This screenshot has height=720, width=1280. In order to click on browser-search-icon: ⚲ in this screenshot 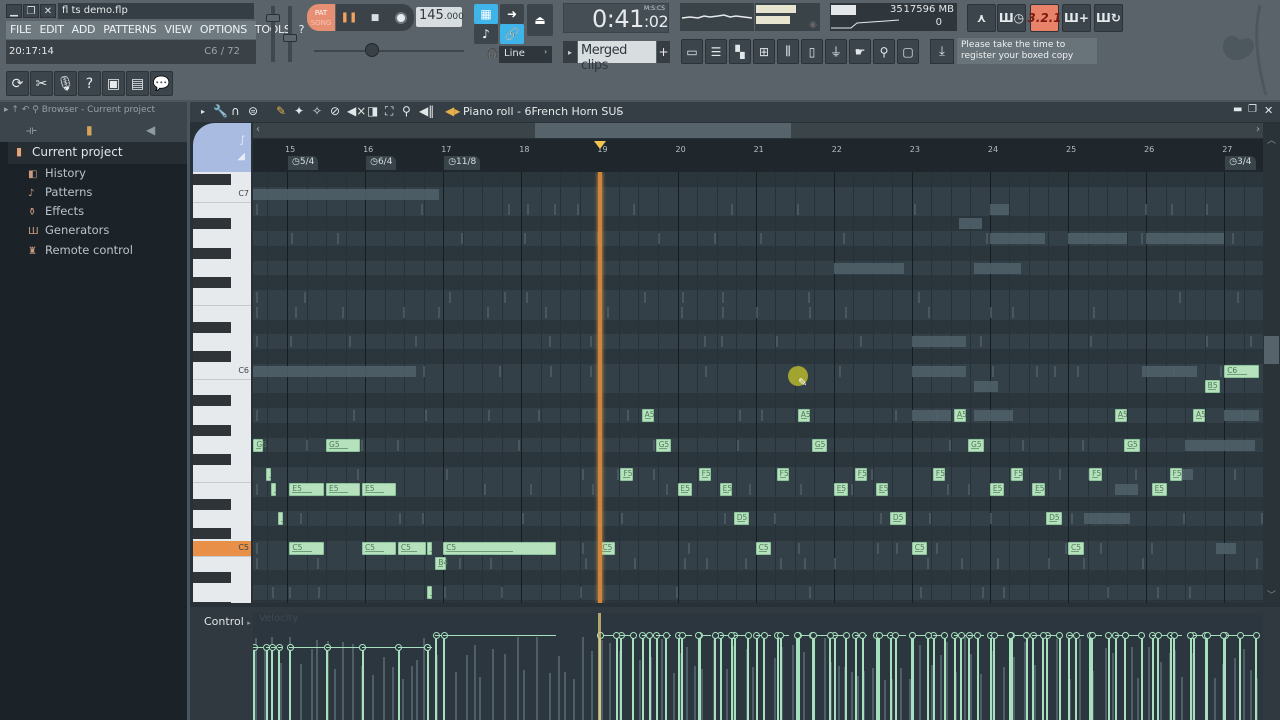, I will do `click(35, 110)`.